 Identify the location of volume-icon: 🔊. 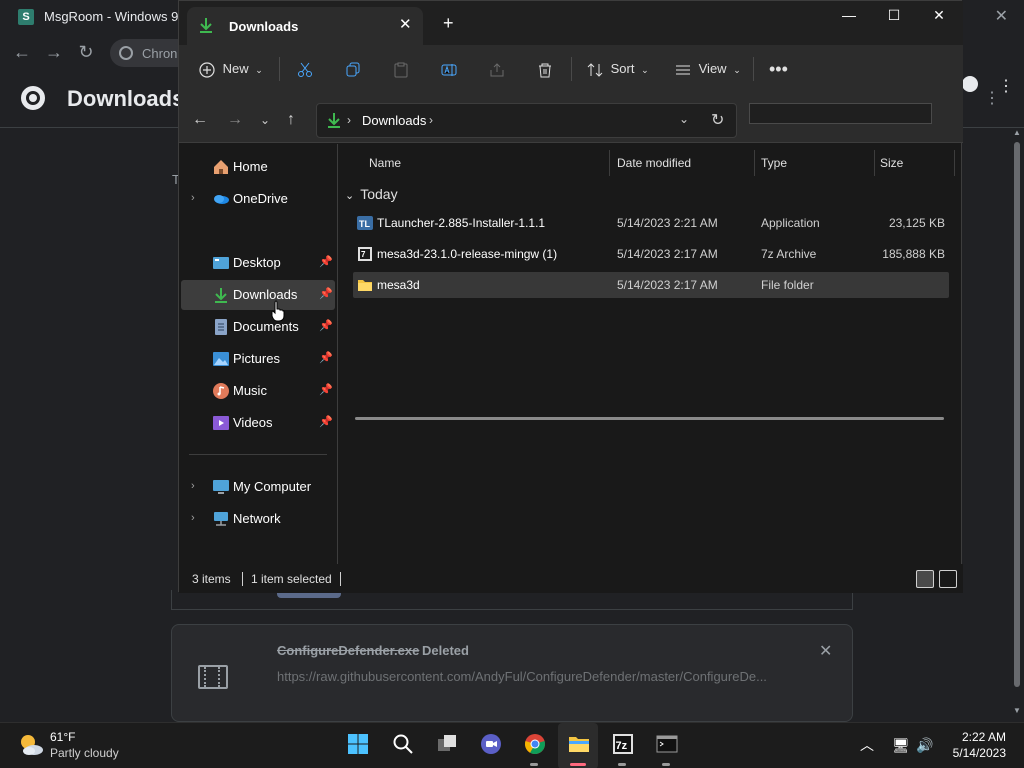
(924, 745).